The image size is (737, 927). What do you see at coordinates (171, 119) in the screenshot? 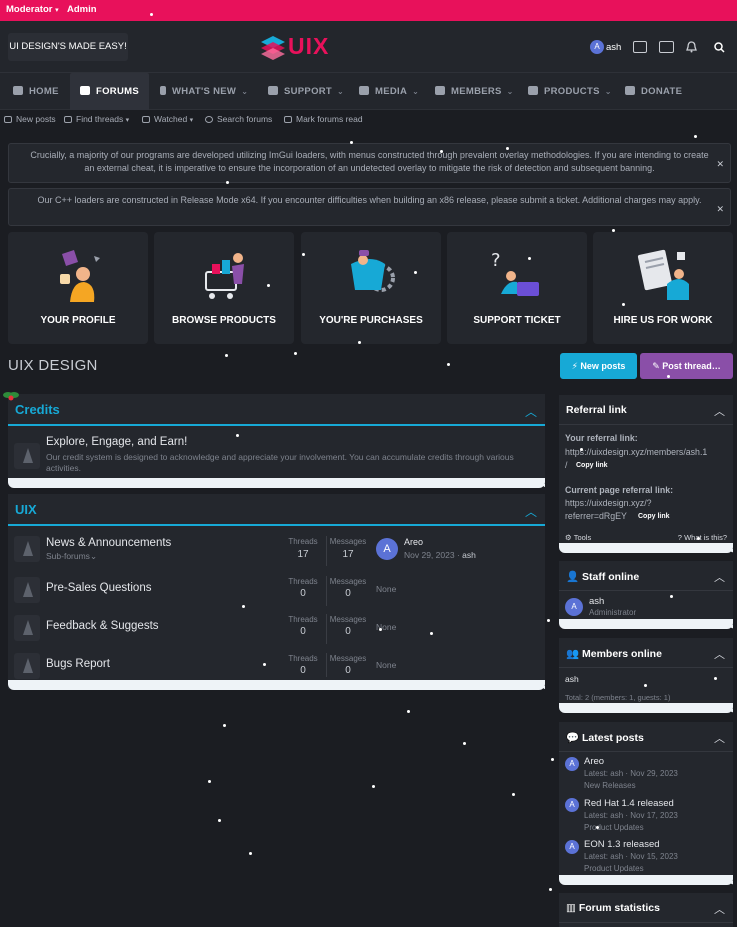
I see `subnav-watched-label: Watched` at bounding box center [171, 119].